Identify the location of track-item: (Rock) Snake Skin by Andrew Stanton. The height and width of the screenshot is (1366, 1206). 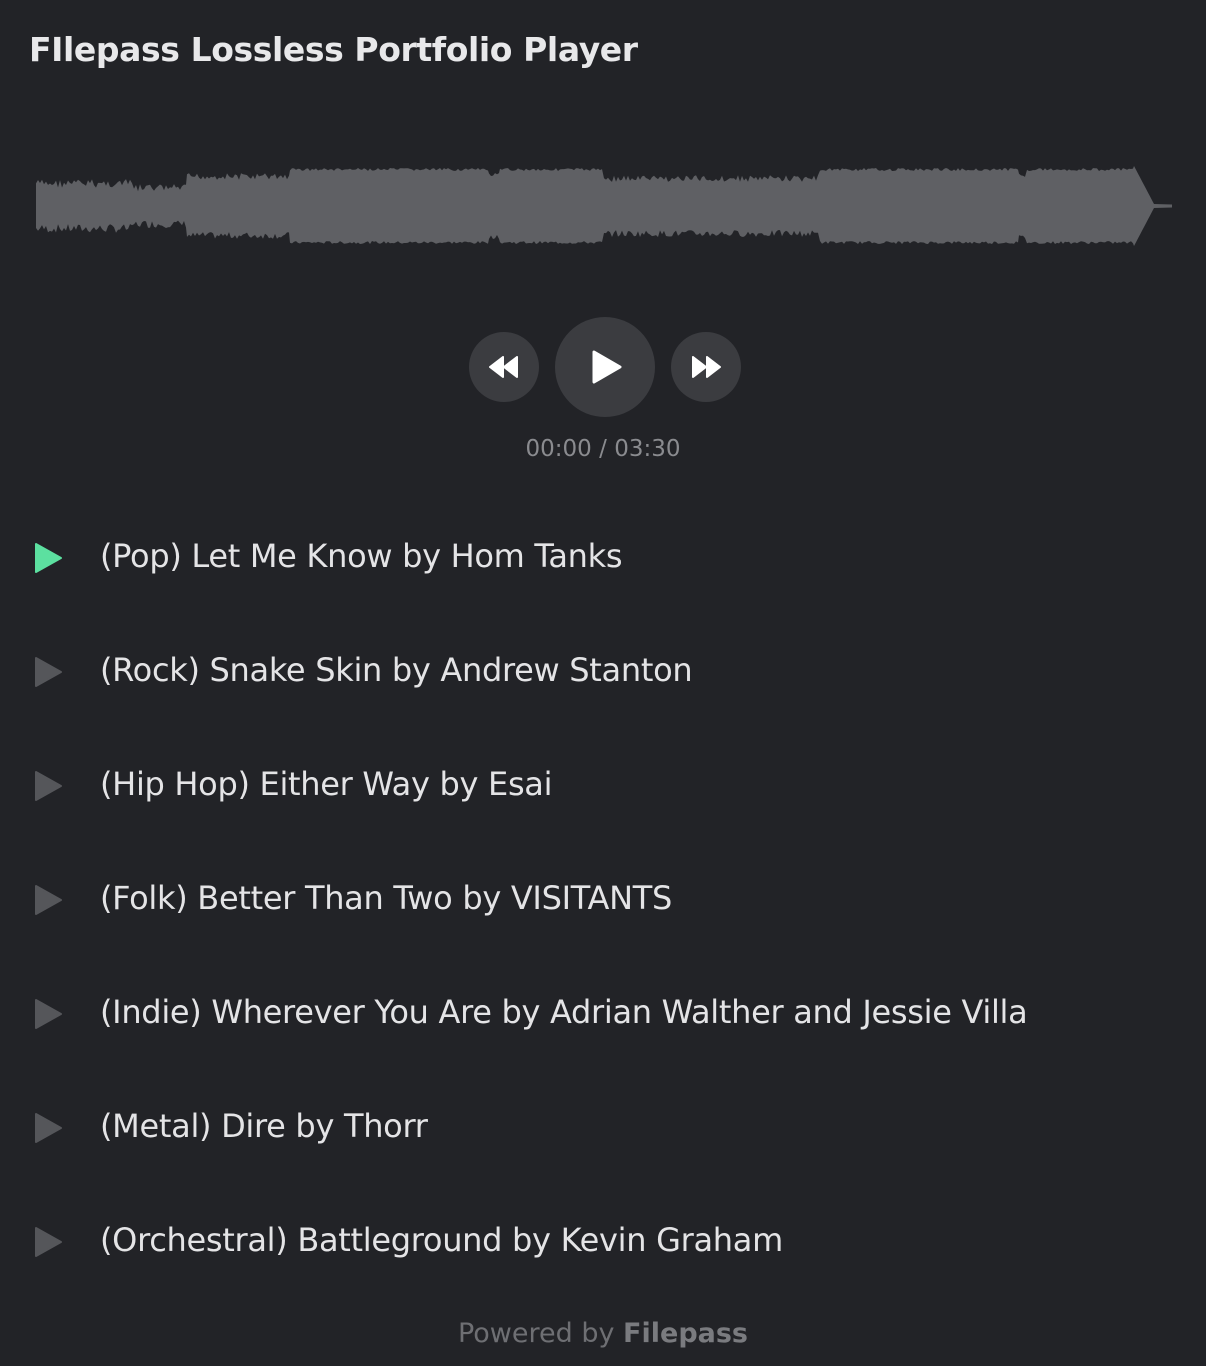
(603, 672).